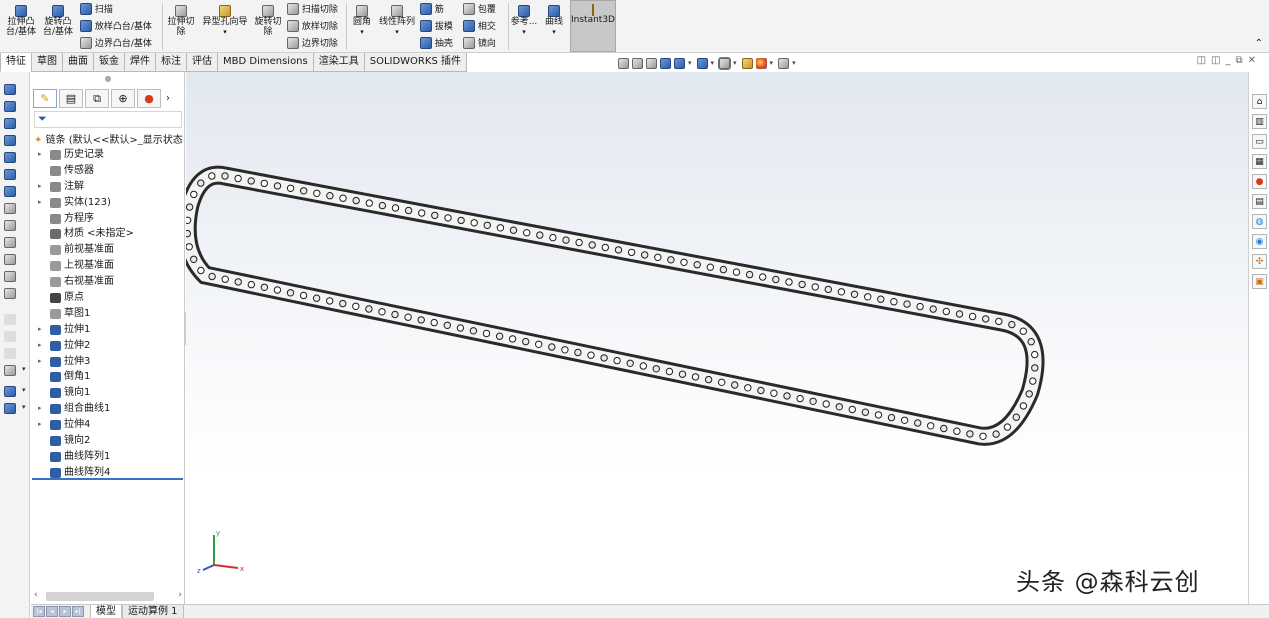 This screenshot has width=1269, height=618. What do you see at coordinates (10, 276) in the screenshot?
I see `shortcut-mirror-icon` at bounding box center [10, 276].